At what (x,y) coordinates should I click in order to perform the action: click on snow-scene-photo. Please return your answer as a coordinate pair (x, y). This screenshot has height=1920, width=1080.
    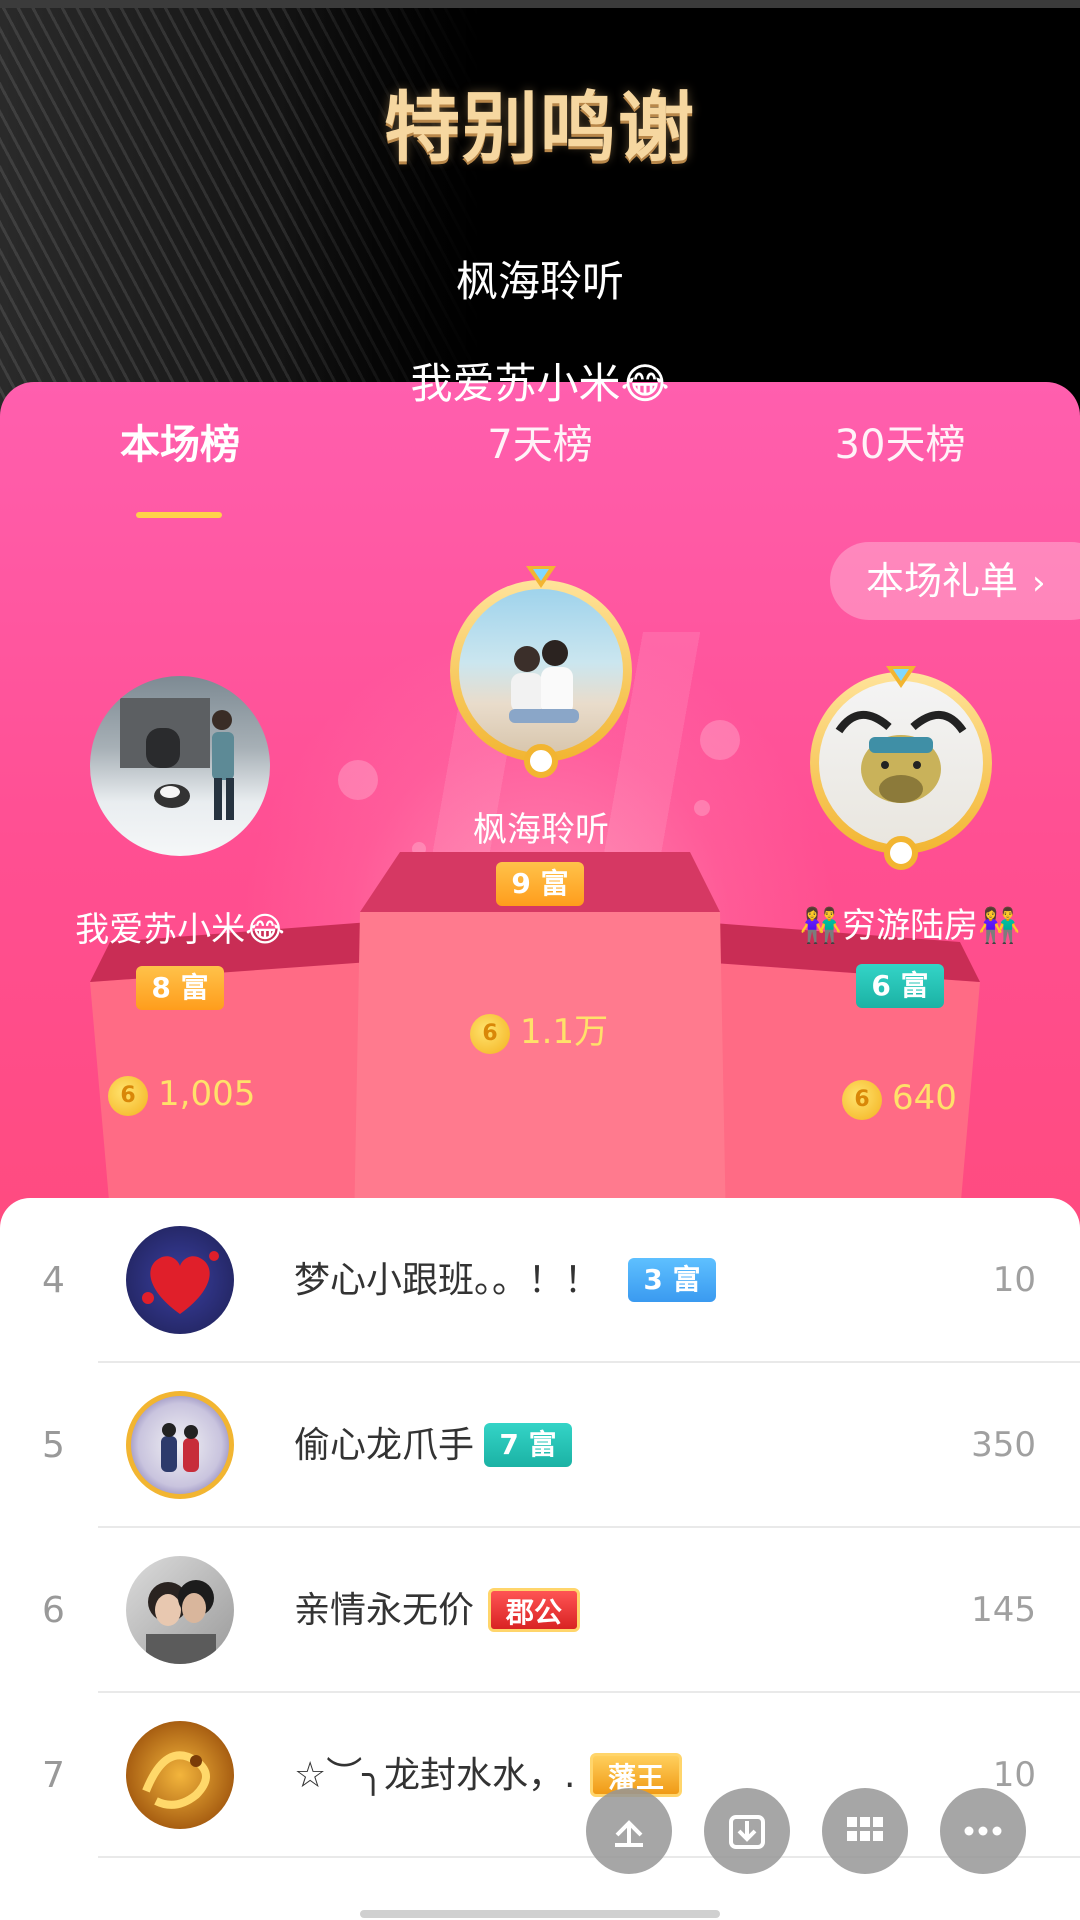
    Looking at the image, I should click on (177, 759).